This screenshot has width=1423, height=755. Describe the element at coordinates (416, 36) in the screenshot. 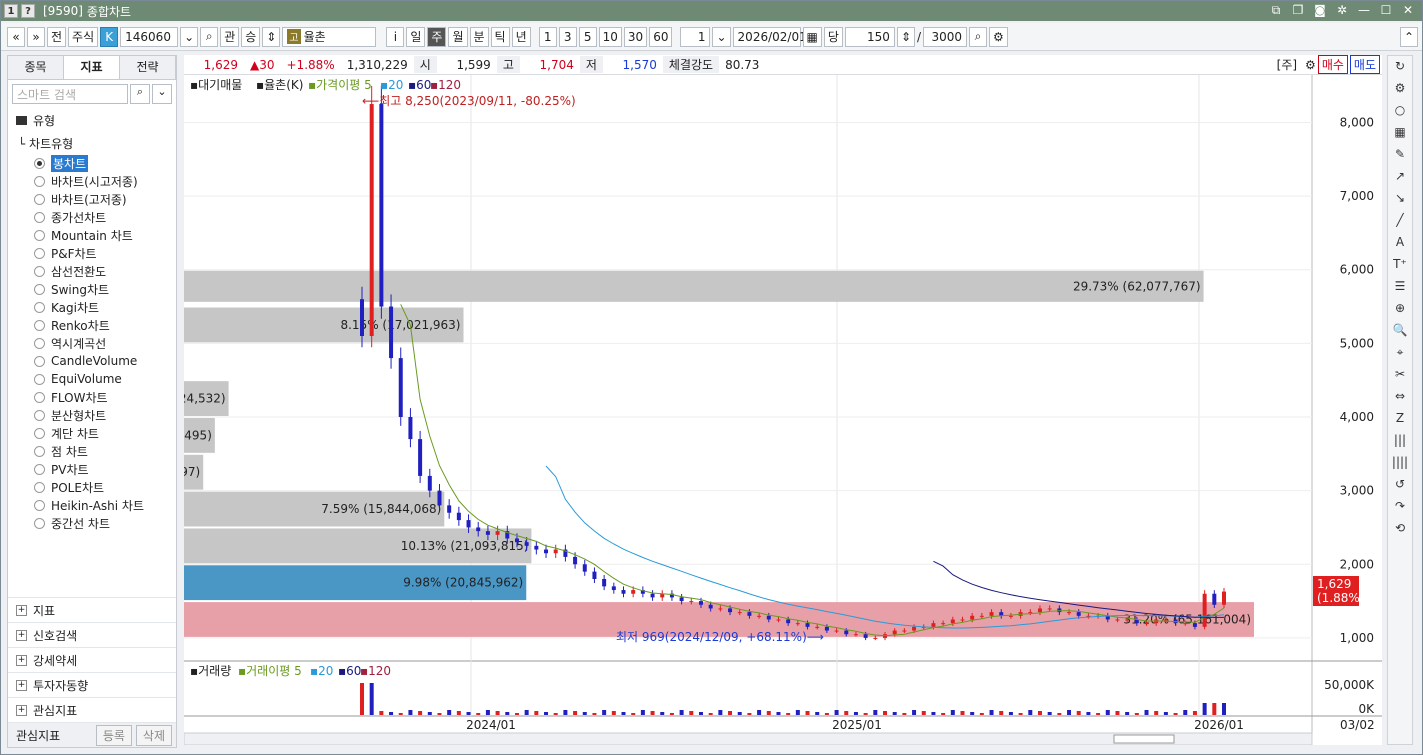

I see `period-day: 일` at that location.